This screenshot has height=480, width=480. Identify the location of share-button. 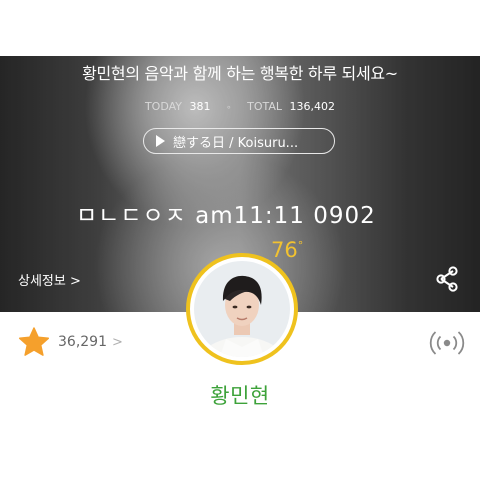
(447, 279).